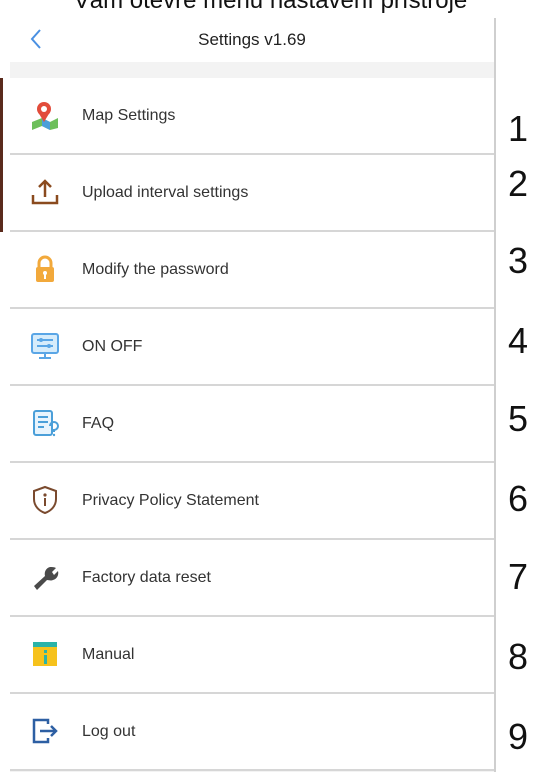  What do you see at coordinates (146, 577) in the screenshot?
I see `menu-item-label: Factory data reset` at bounding box center [146, 577].